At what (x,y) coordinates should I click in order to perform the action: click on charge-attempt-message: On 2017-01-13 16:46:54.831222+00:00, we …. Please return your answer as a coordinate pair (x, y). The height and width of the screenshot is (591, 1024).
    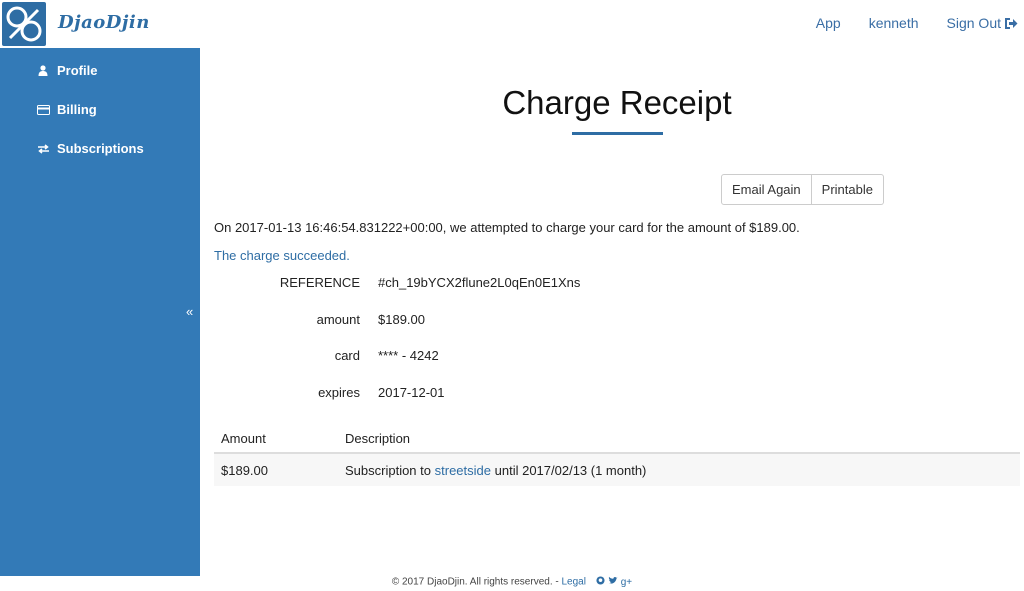
    Looking at the image, I should click on (507, 227).